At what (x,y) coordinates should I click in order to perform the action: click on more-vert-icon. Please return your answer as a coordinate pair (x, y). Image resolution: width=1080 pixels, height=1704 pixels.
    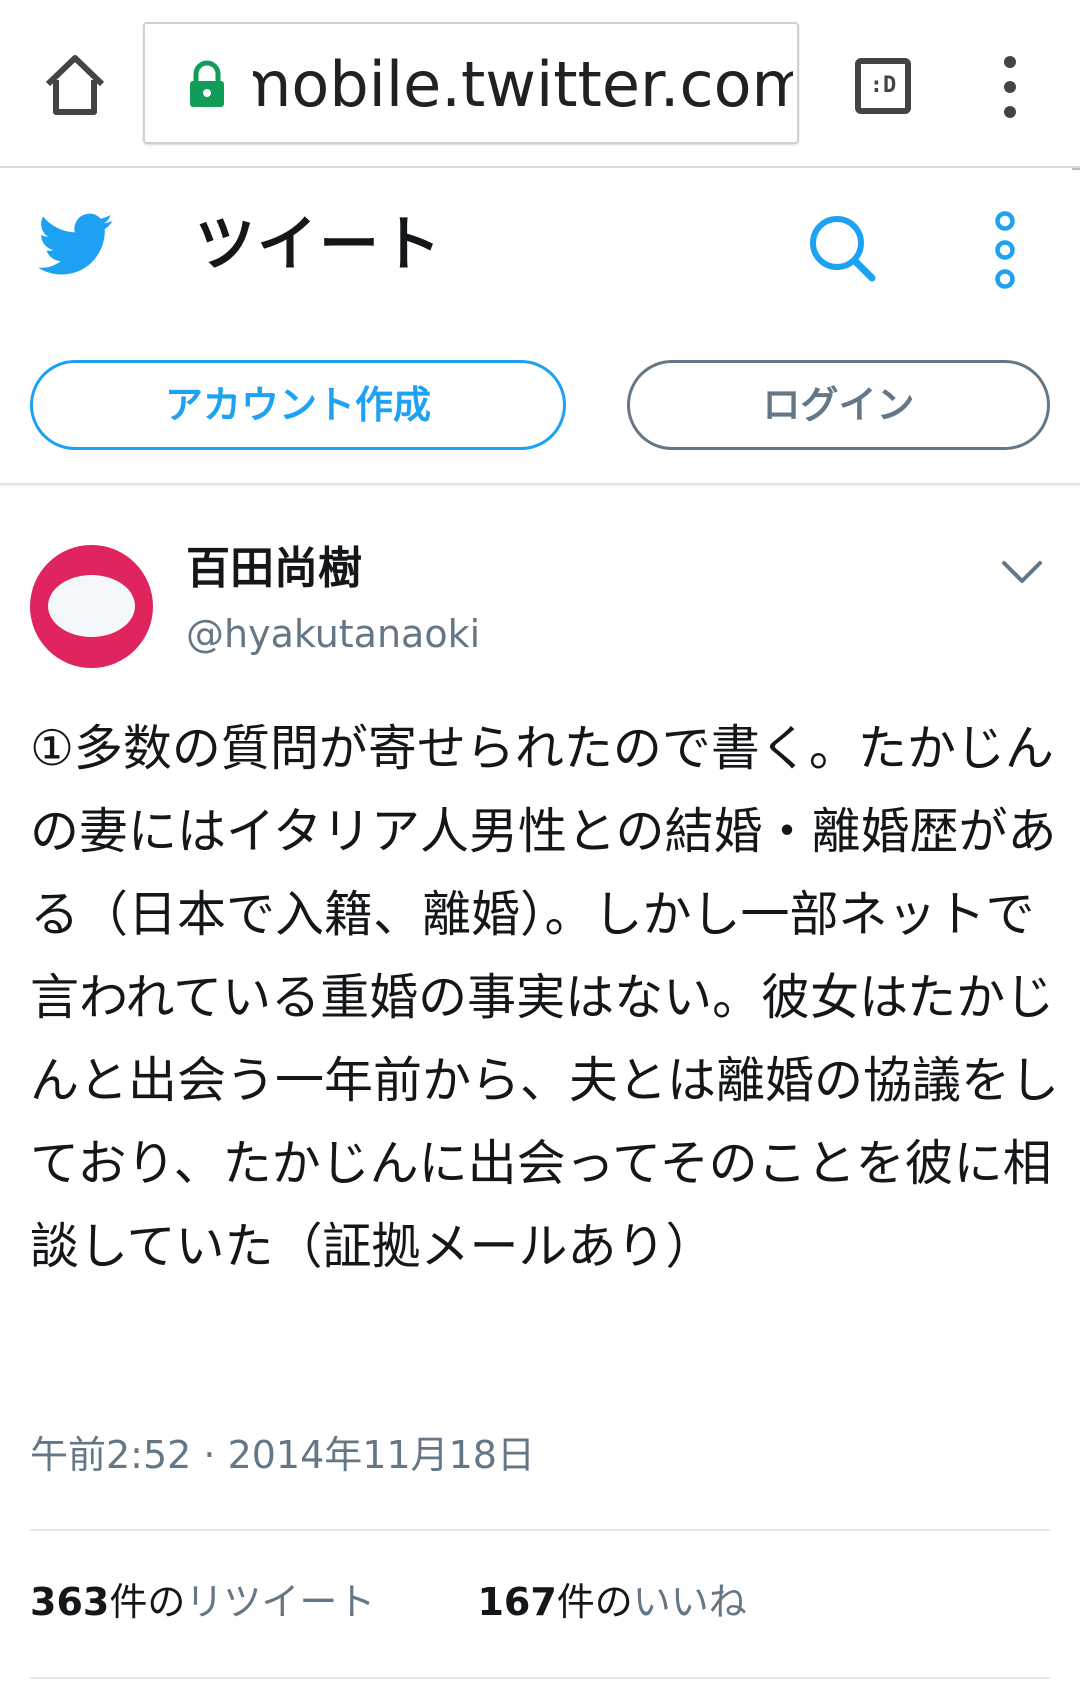
    Looking at the image, I should click on (1010, 87).